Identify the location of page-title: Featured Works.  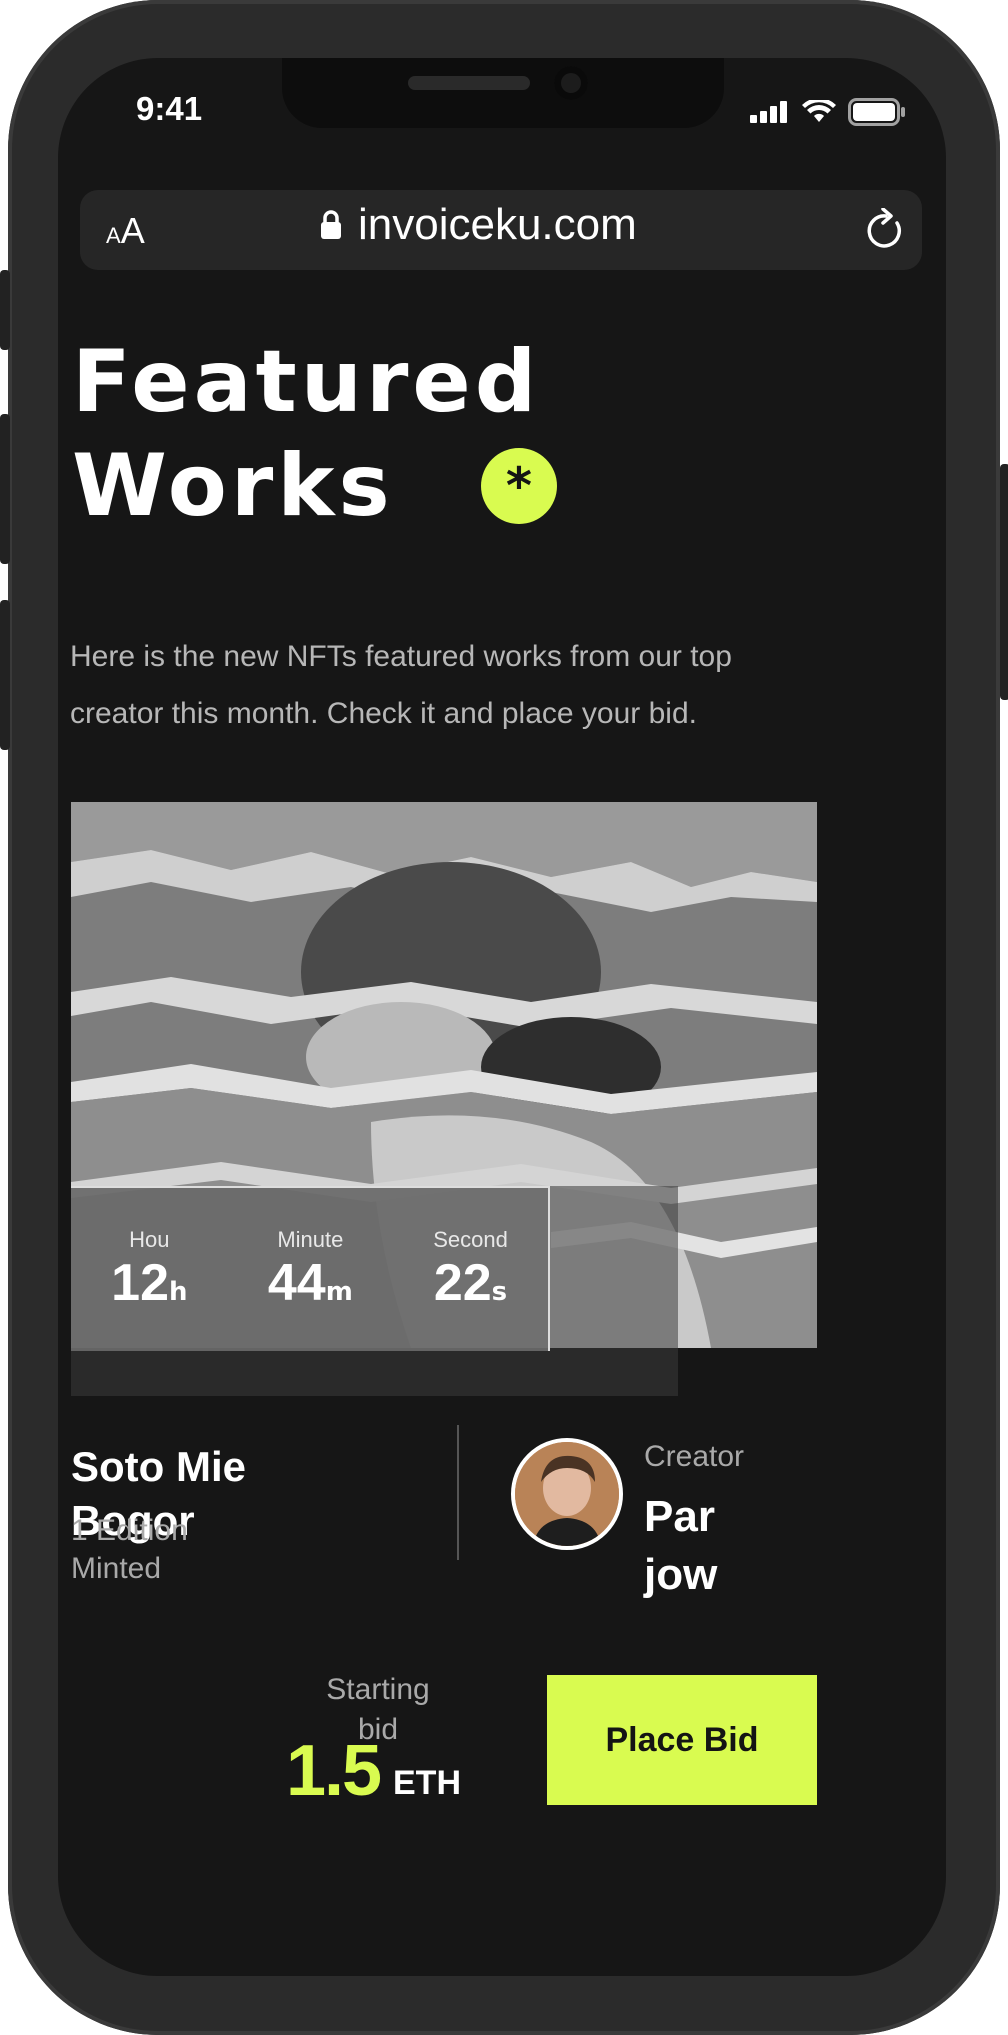
(306, 434).